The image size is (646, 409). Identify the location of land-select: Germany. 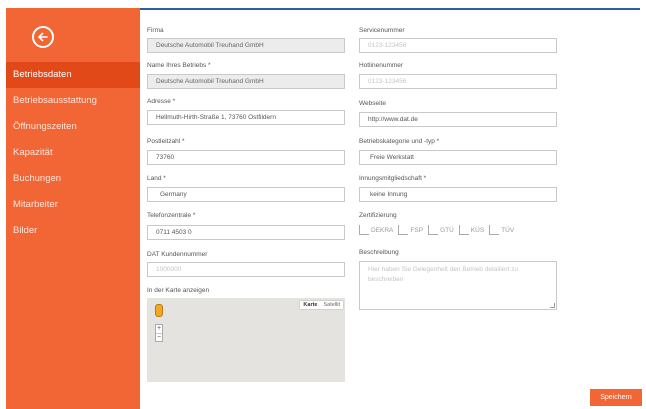
(246, 194).